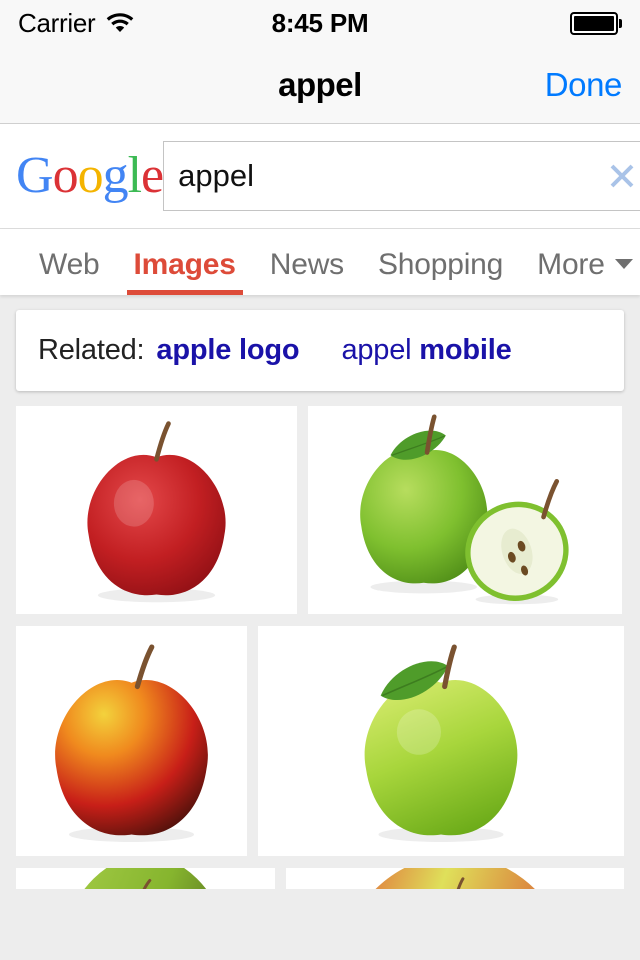  I want to click on navigation-bar: appel Done, so click(320, 85).